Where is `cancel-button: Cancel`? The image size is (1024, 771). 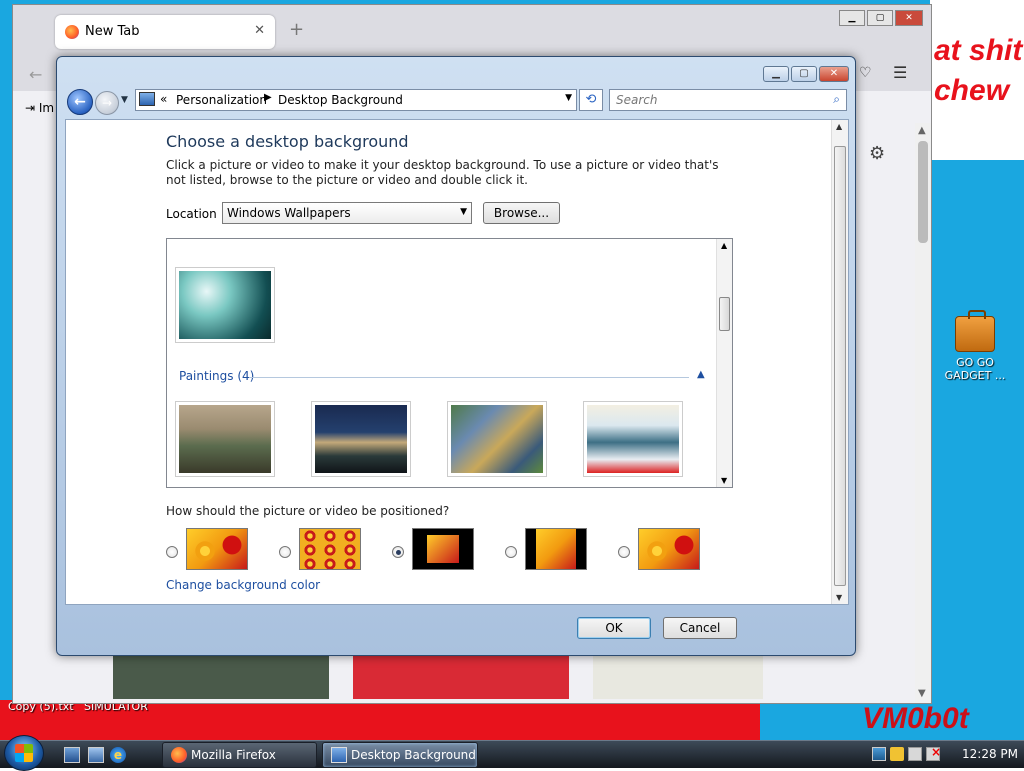 cancel-button: Cancel is located at coordinates (700, 628).